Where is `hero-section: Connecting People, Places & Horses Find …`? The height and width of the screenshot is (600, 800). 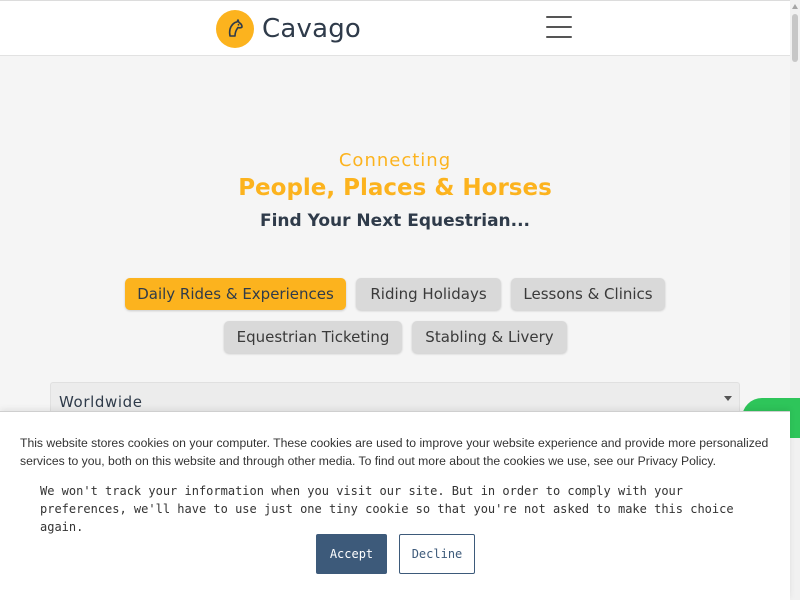
hero-section: Connecting People, Places & Horses Find … is located at coordinates (395, 190).